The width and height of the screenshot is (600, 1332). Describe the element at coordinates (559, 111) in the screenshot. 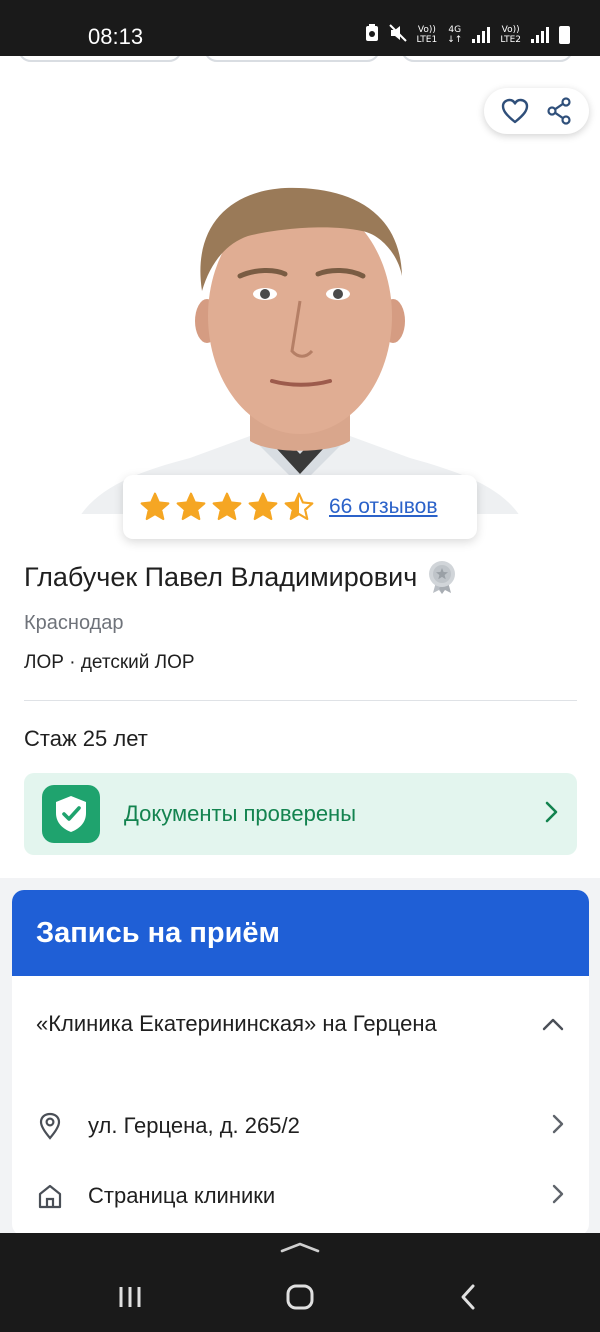

I see `share-icon` at that location.